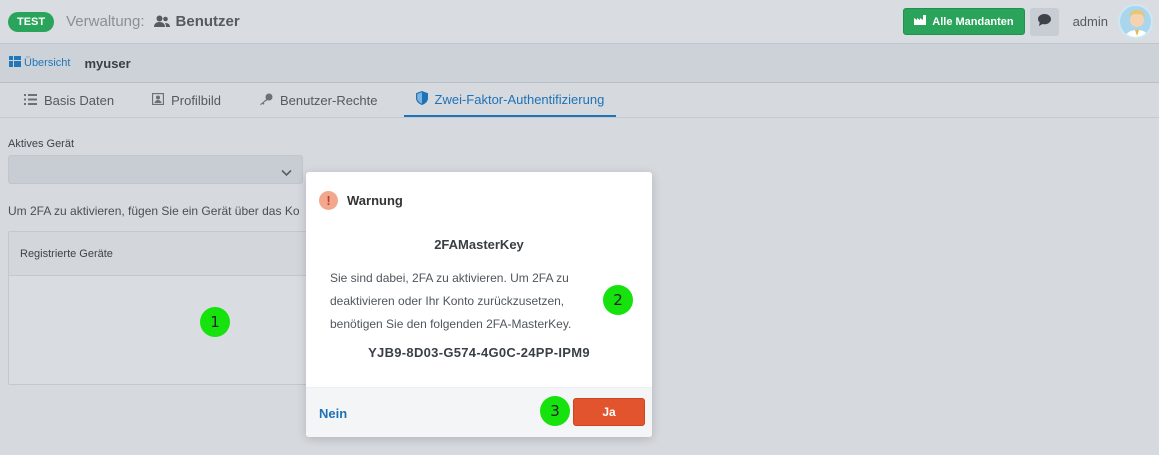  Describe the element at coordinates (47, 63) in the screenshot. I see `overview-label: Übersicht` at that location.